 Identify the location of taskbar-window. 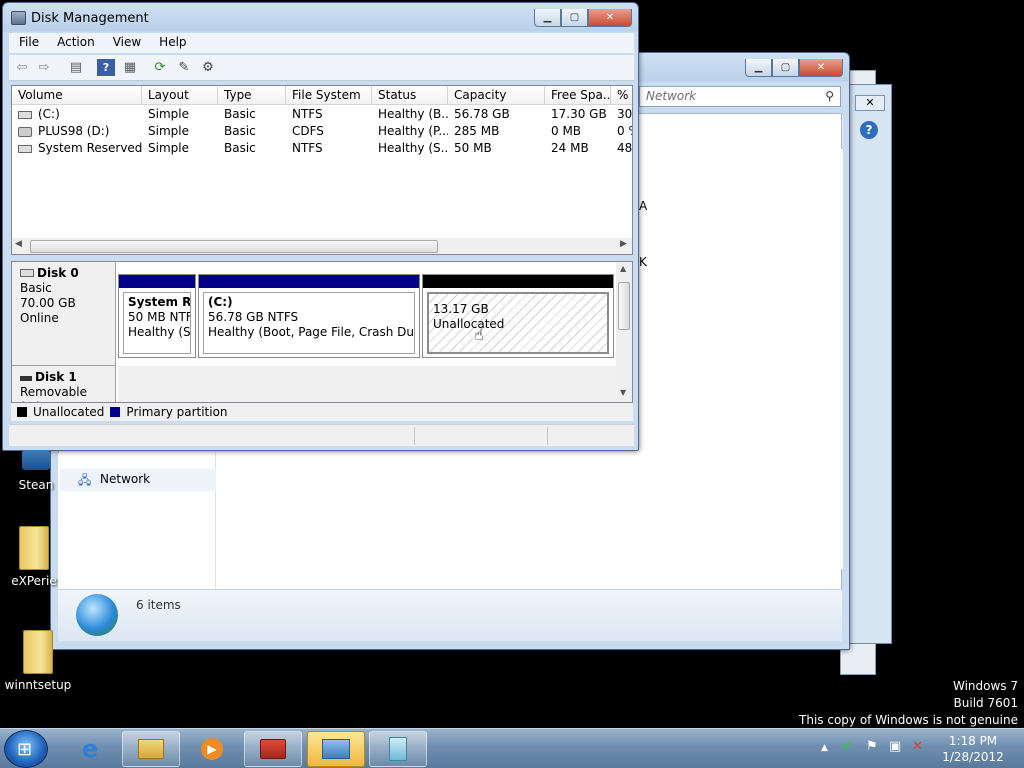
(398, 749).